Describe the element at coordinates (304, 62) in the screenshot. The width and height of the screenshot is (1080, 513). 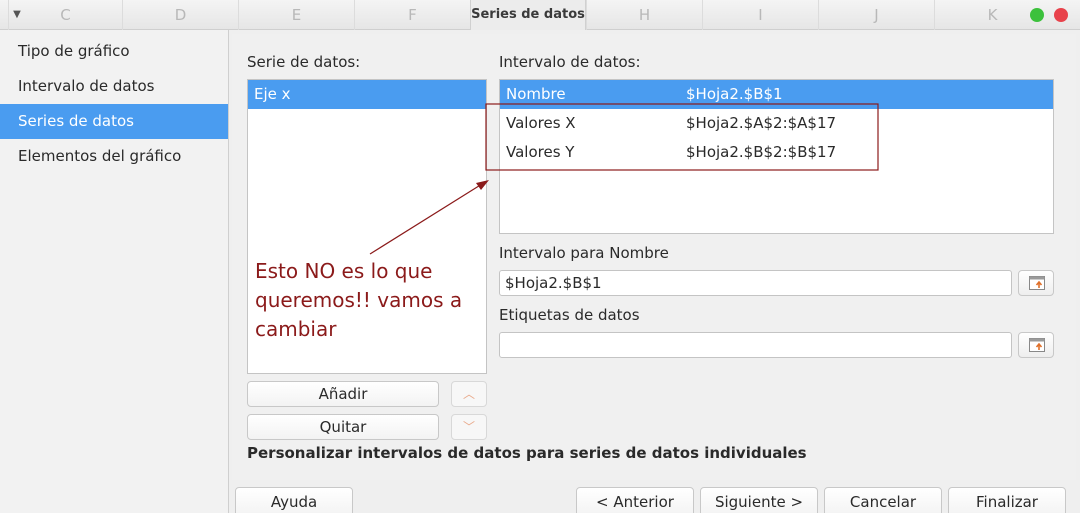
I see `series-list-label: Serie de datos:` at that location.